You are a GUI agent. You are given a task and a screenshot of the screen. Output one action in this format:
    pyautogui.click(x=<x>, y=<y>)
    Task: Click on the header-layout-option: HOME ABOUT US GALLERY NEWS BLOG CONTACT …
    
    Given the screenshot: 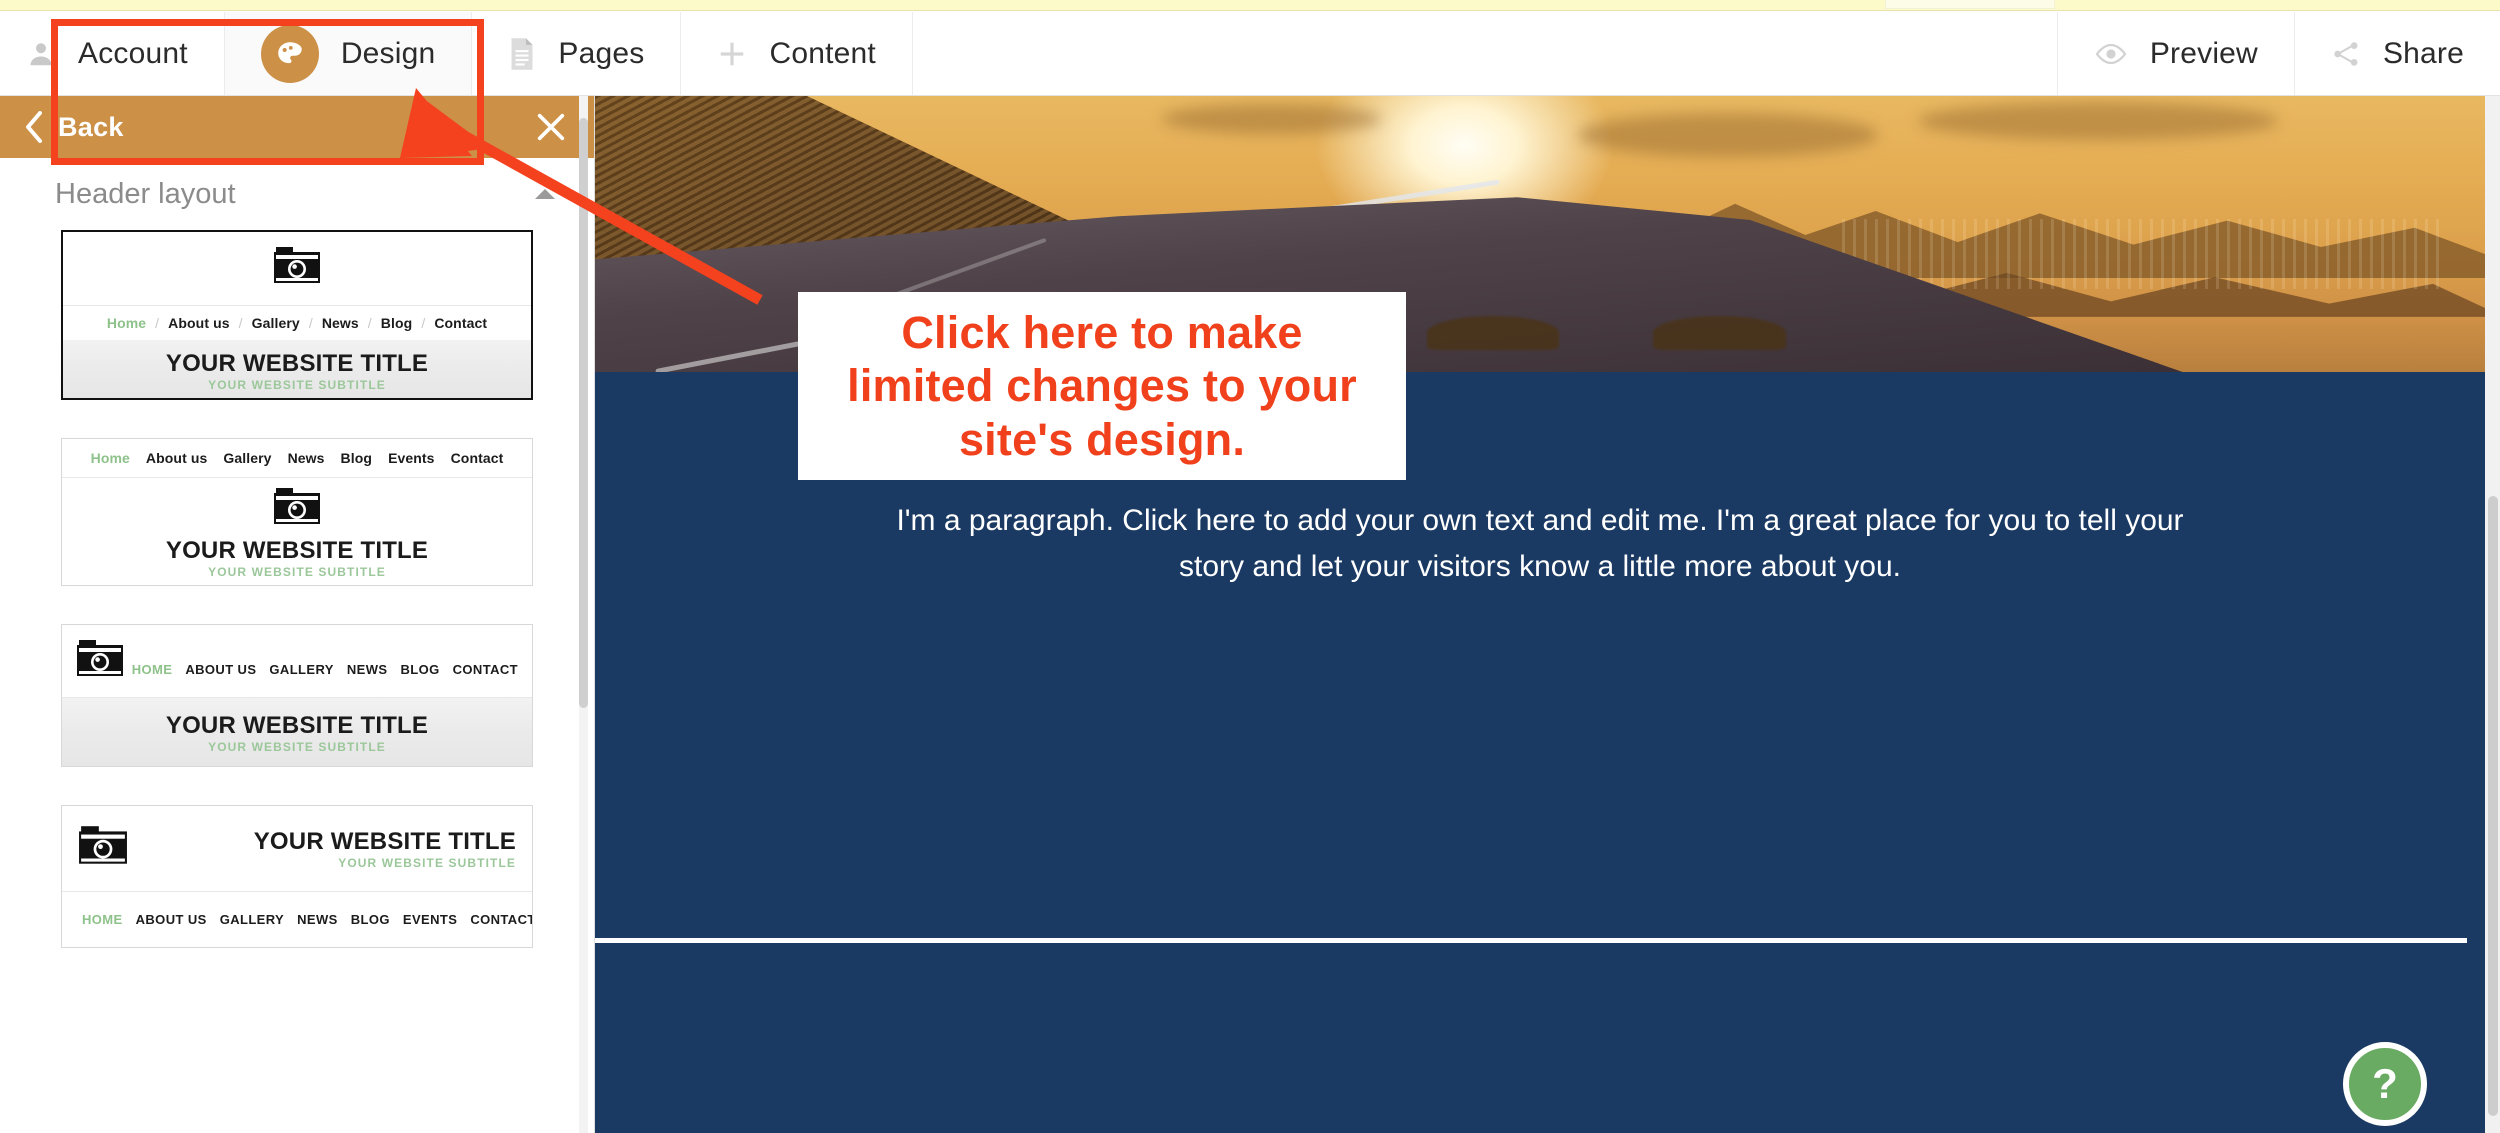 What is the action you would take?
    pyautogui.click(x=297, y=695)
    